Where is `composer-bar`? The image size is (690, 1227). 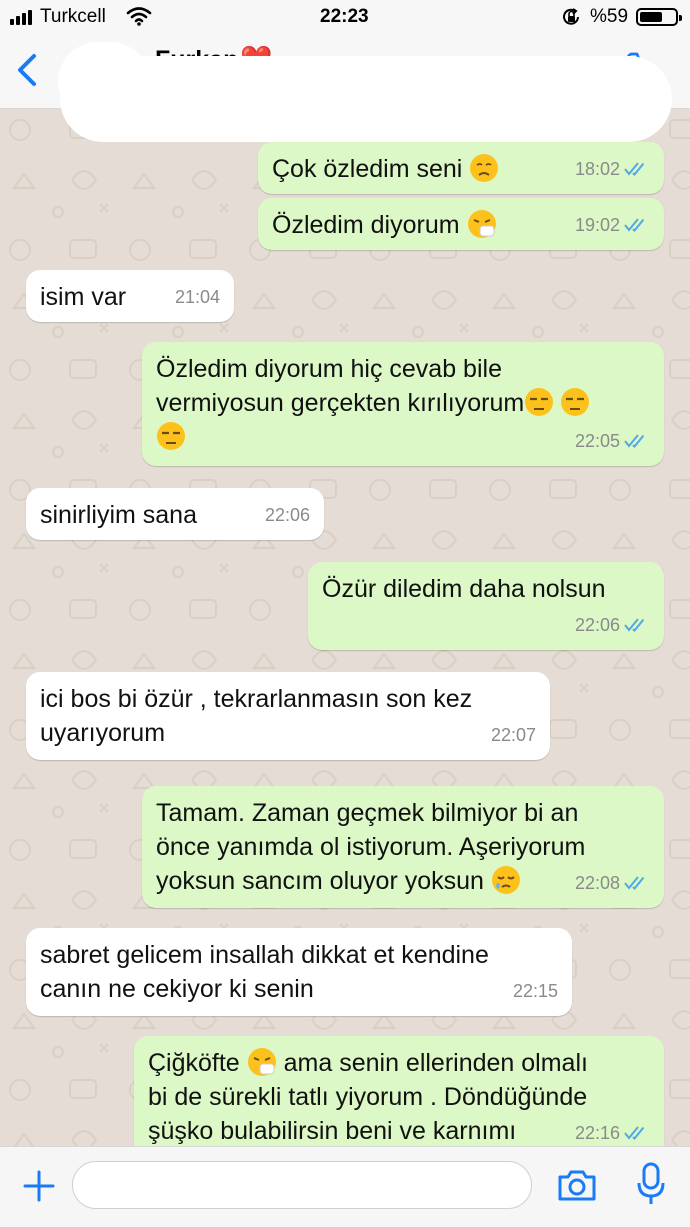
composer-bar is located at coordinates (345, 1186).